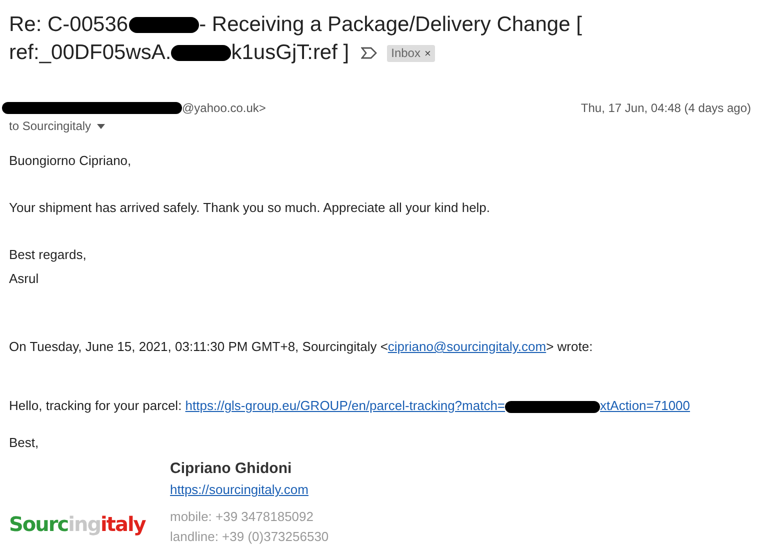 The width and height of the screenshot is (759, 546). What do you see at coordinates (665, 108) in the screenshot?
I see `email-date: Thu, 17 Jun, 04:48 (4 days ago)` at bounding box center [665, 108].